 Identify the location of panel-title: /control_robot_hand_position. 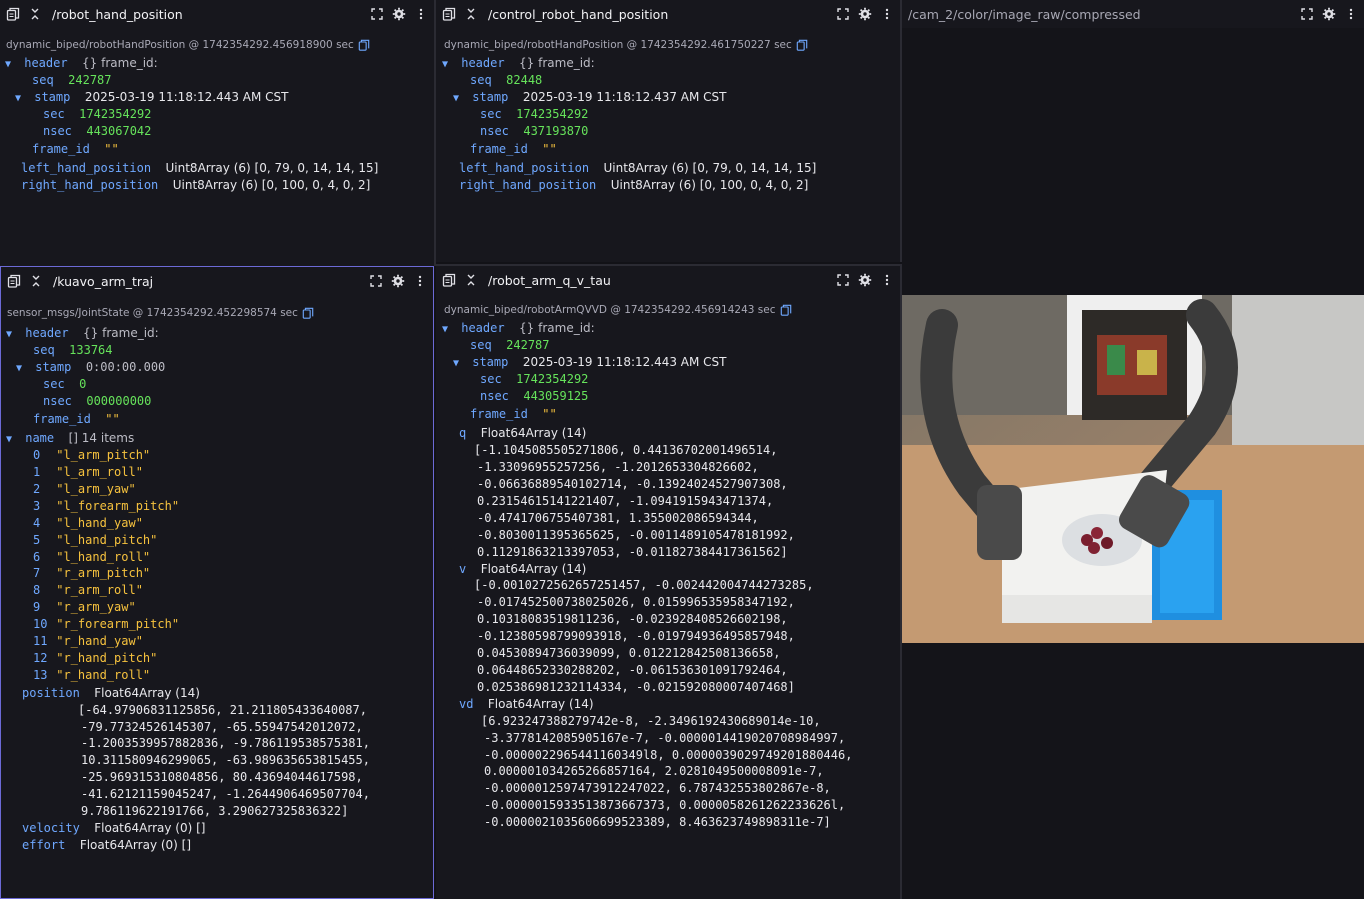
(662, 14).